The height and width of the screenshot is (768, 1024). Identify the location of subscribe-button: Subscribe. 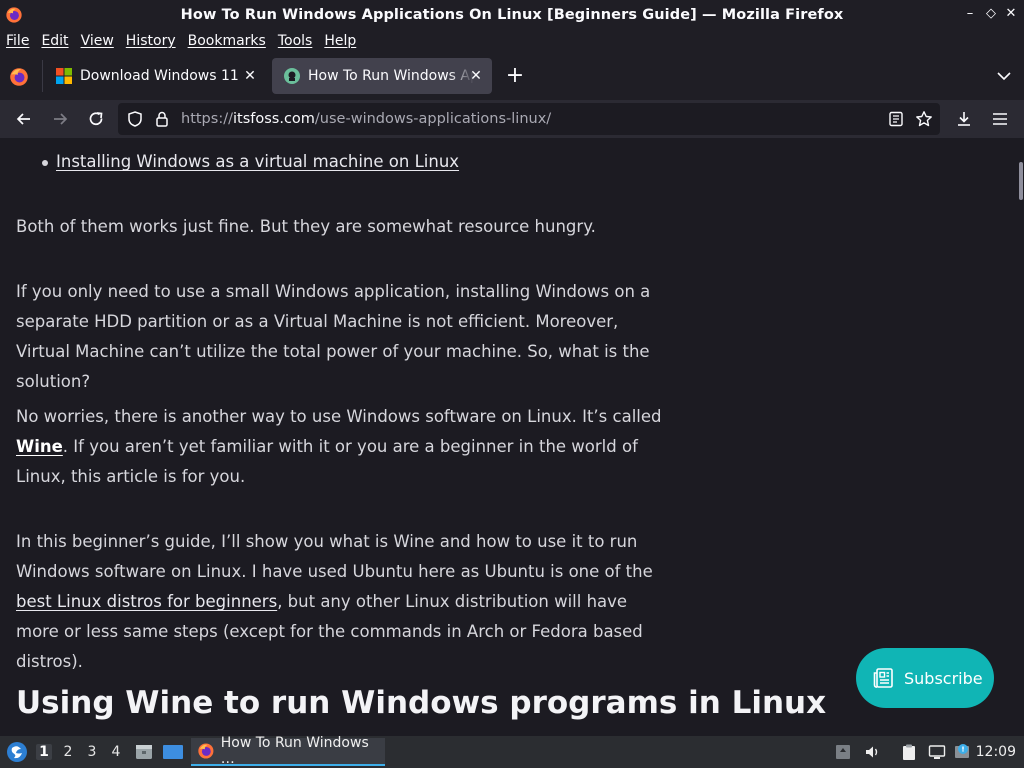
(925, 678).